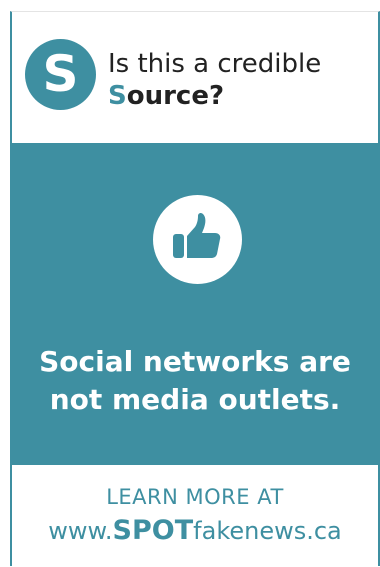 The image size is (380, 567). Describe the element at coordinates (195, 361) in the screenshot. I see `message-line1: Social networks are` at that location.